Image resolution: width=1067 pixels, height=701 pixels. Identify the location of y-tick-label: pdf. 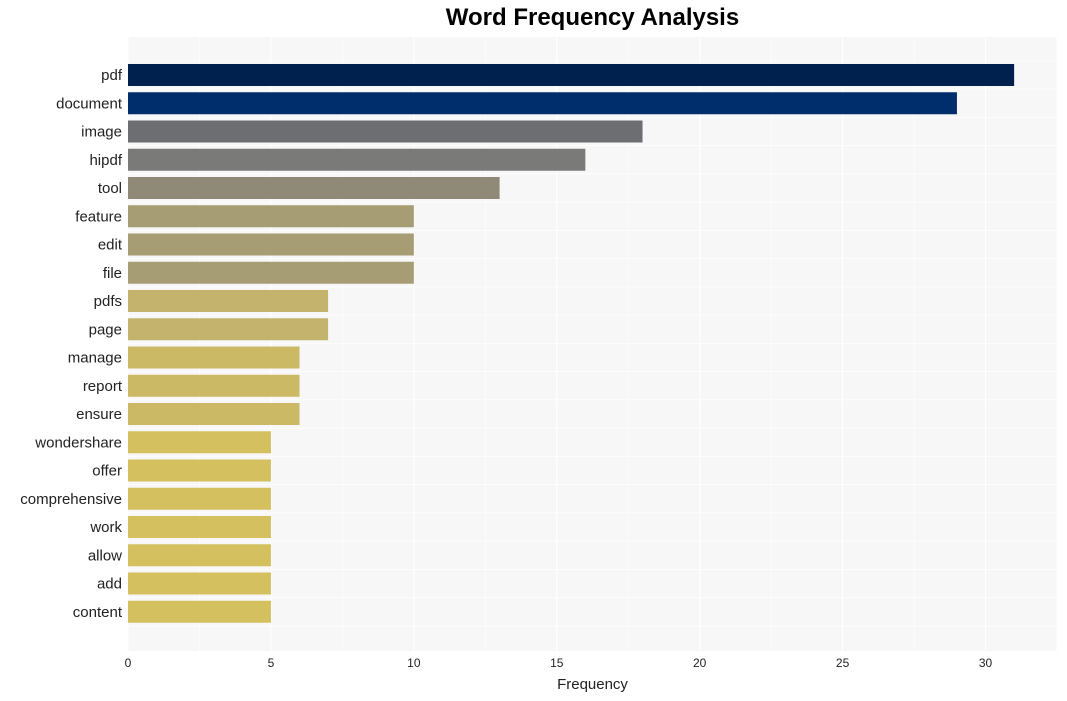
(112, 75).